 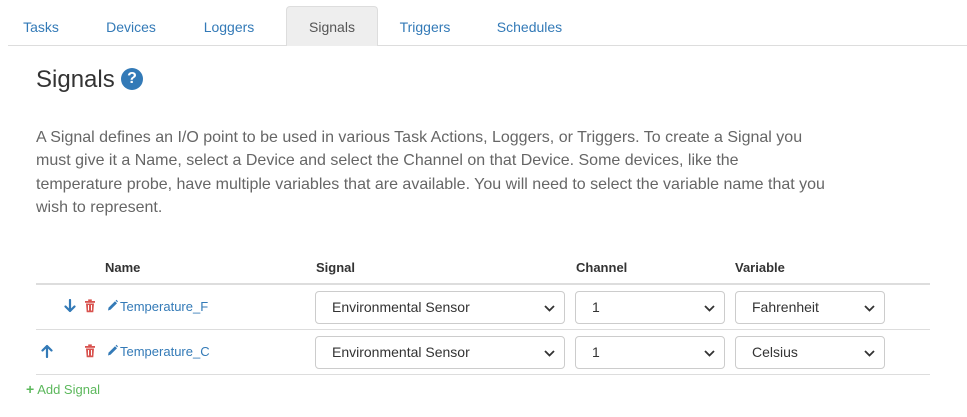 I want to click on tab-loggers: Loggers, so click(x=229, y=26).